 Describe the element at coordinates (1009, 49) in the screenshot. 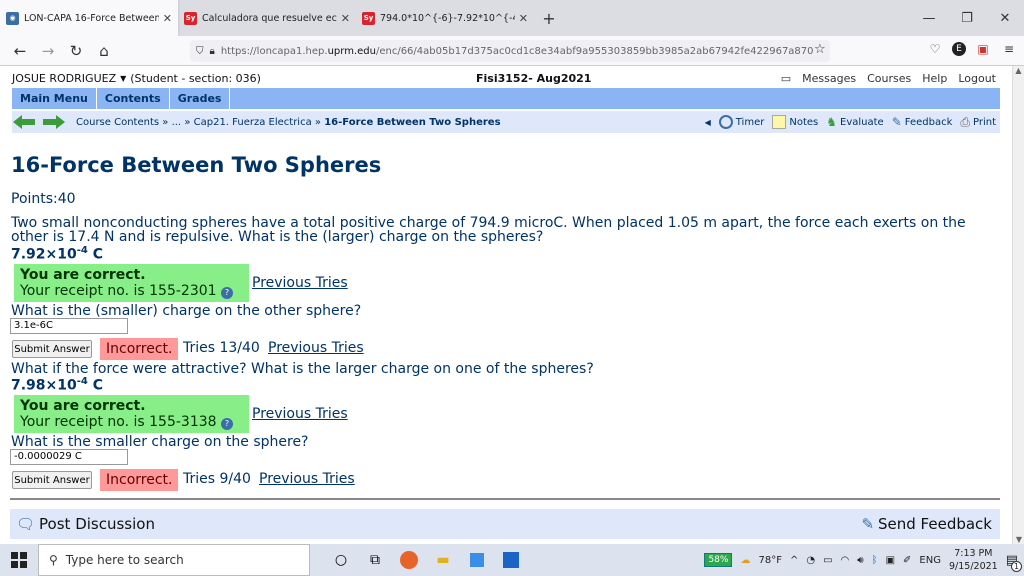

I see `menu-icon: ≡` at that location.